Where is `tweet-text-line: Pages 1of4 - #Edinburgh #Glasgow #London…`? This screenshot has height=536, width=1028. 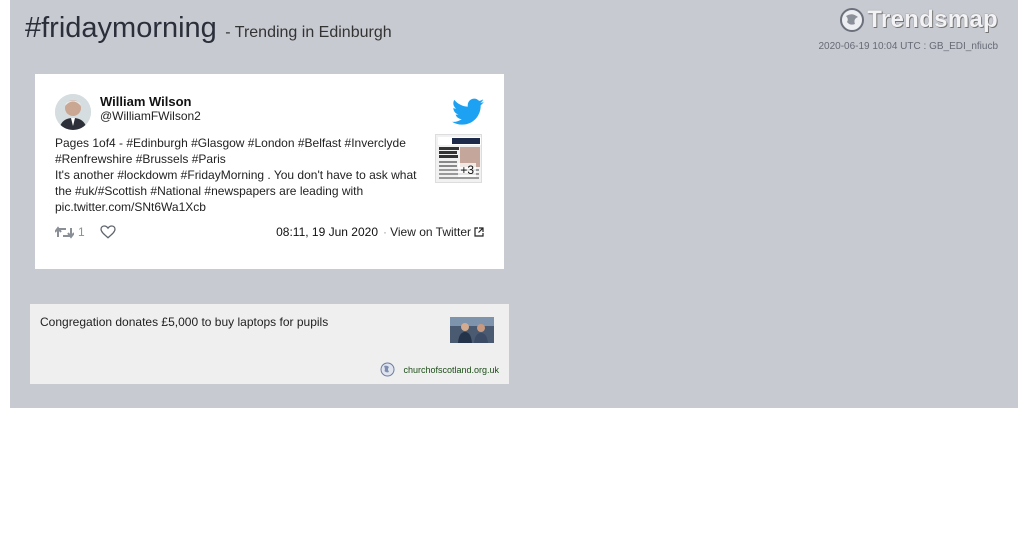
tweet-text-line: Pages 1of4 - #Edinburgh #Glasgow #London… is located at coordinates (230, 143).